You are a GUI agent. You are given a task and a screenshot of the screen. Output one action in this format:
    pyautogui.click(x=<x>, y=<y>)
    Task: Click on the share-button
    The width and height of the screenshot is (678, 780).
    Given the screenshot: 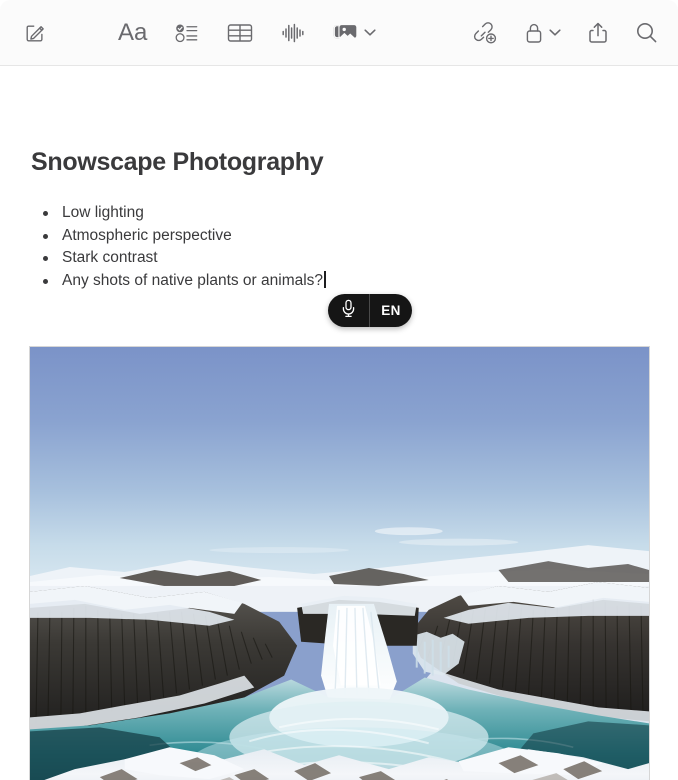 What is the action you would take?
    pyautogui.click(x=598, y=33)
    